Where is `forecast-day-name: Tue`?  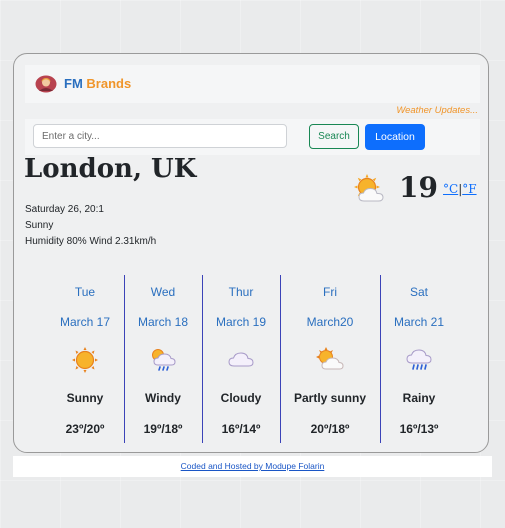
forecast-day-name: Tue is located at coordinates (85, 292).